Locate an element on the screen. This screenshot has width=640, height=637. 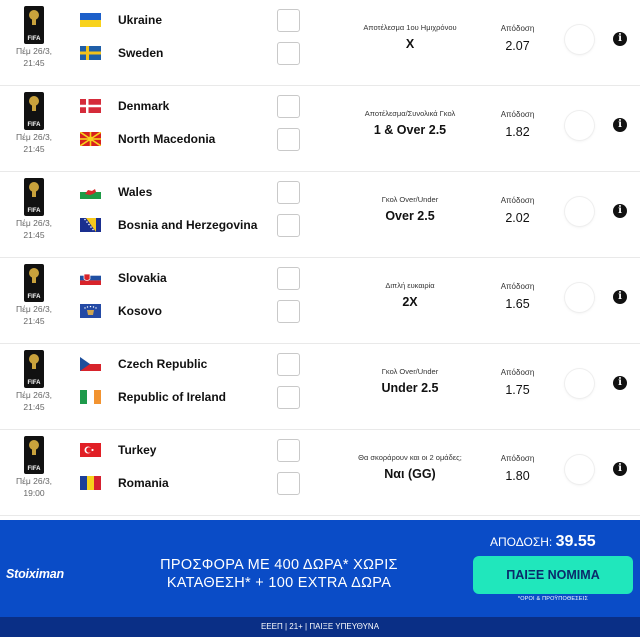
home-team: Ukraine is located at coordinates (121, 20).